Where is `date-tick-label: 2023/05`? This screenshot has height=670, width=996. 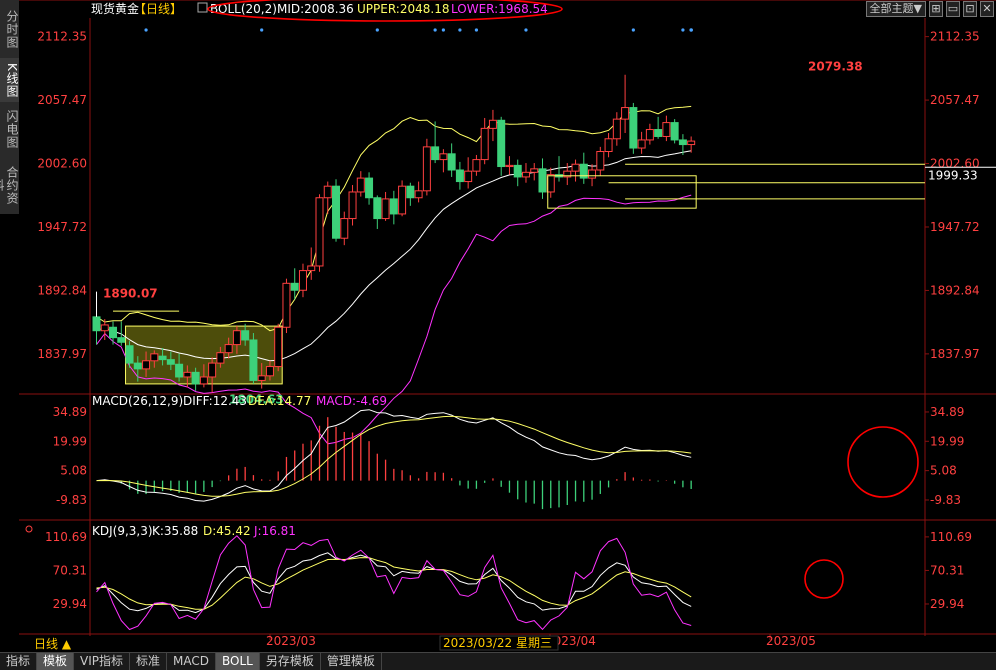 date-tick-label: 2023/05 is located at coordinates (791, 641).